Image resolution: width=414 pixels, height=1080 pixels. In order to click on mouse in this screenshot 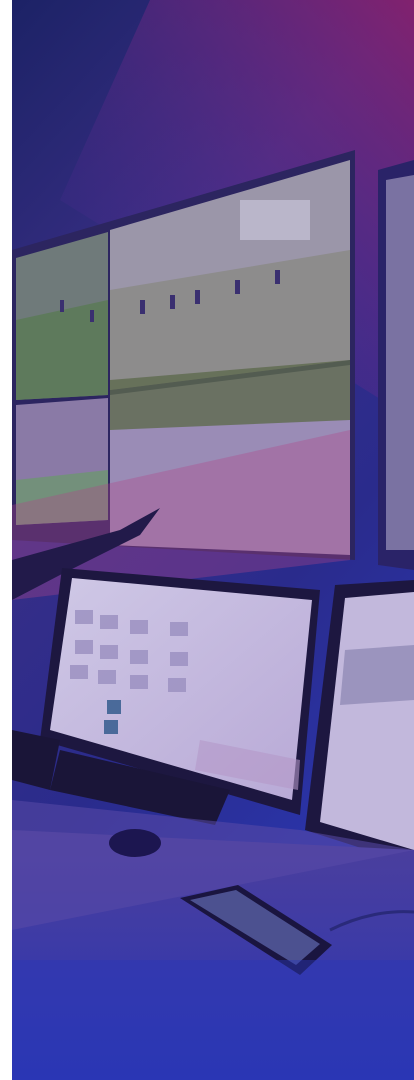, I will do `click(135, 843)`.